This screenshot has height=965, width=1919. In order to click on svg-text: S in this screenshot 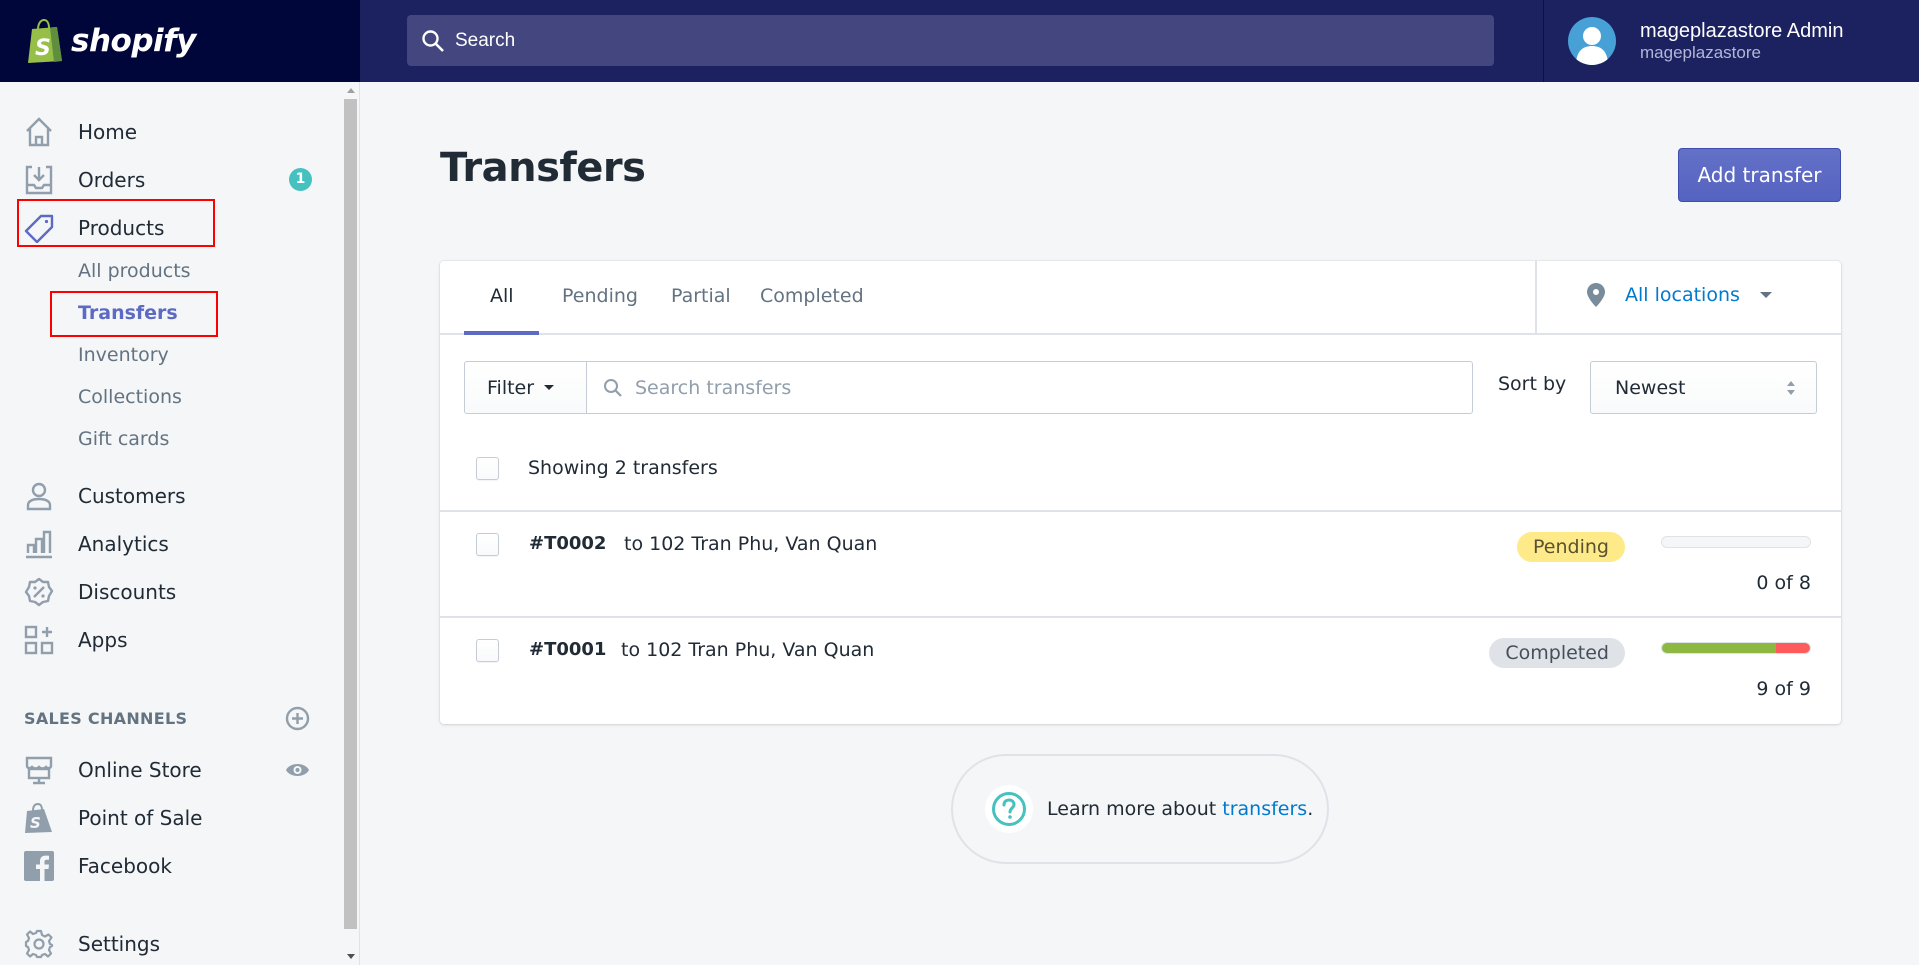, I will do `click(43, 48)`.